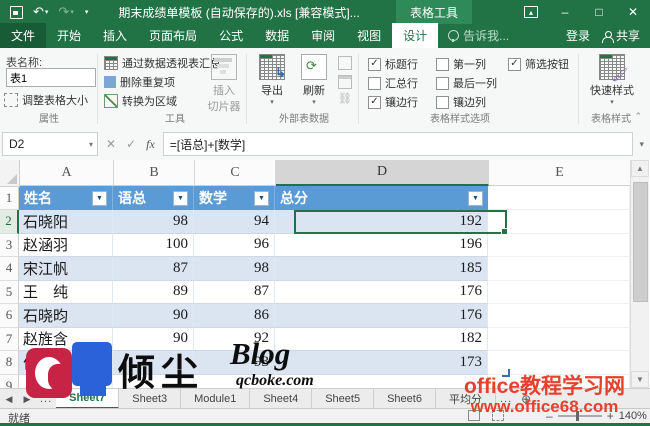 This screenshot has height=426, width=650. I want to click on cell-d5: 176, so click(381, 292).